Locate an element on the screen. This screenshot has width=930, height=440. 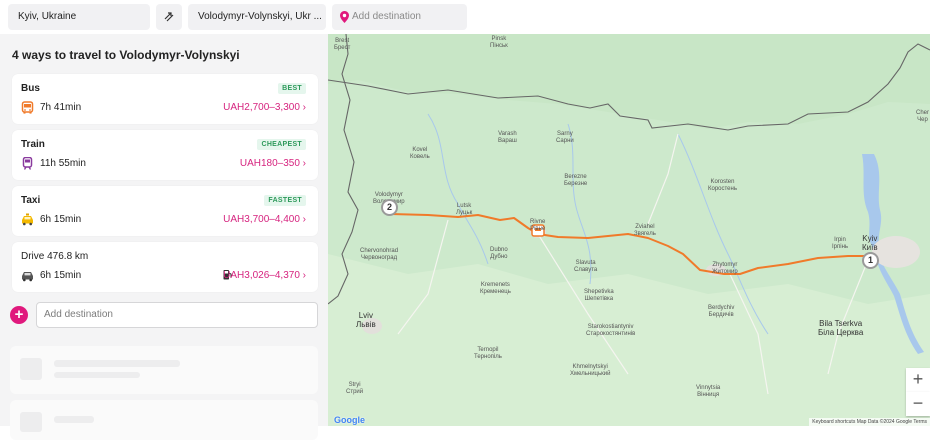
route-price: UAH180–350 › is located at coordinates (272, 163).